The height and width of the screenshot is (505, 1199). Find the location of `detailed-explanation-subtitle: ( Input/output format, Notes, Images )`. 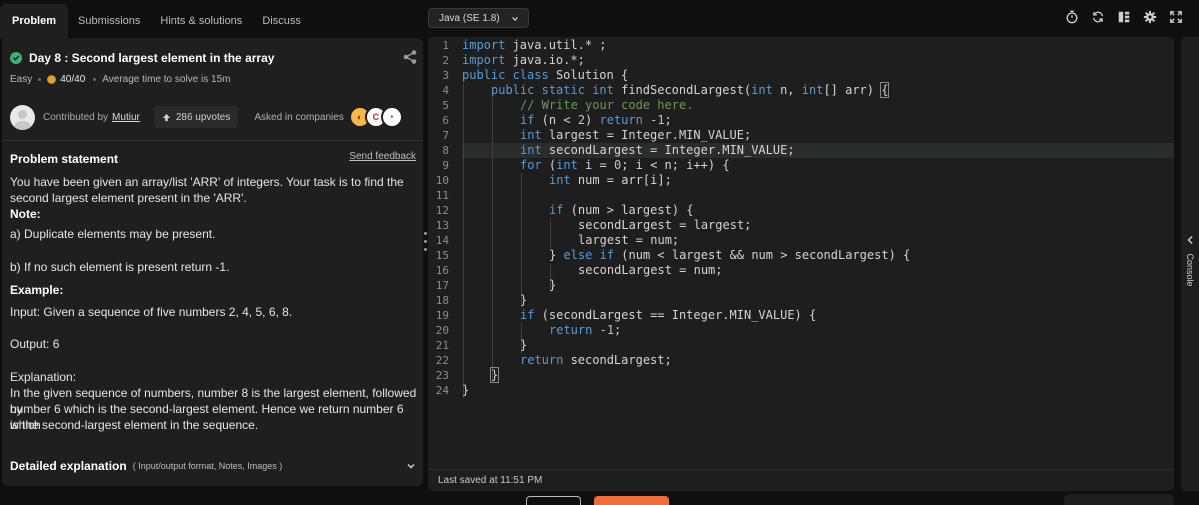

detailed-explanation-subtitle: ( Input/output format, Notes, Images ) is located at coordinates (207, 466).